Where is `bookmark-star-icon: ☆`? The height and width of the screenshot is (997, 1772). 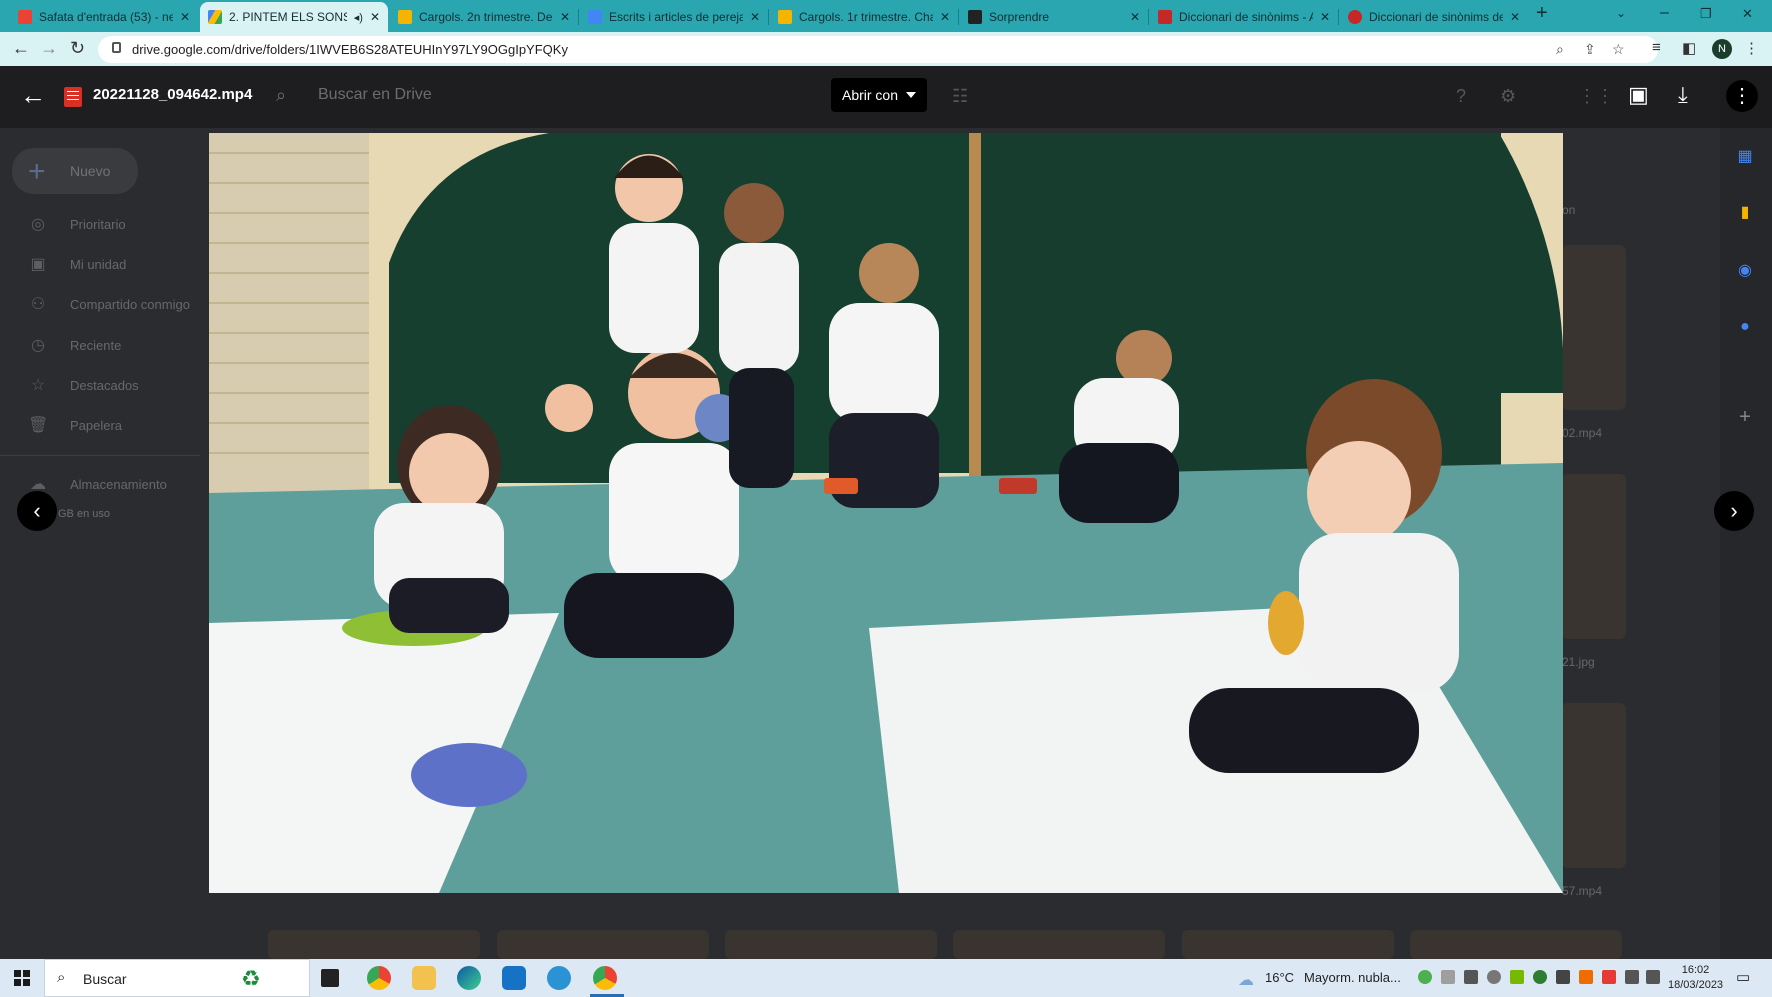
bookmark-star-icon: ☆ is located at coordinates (1618, 49).